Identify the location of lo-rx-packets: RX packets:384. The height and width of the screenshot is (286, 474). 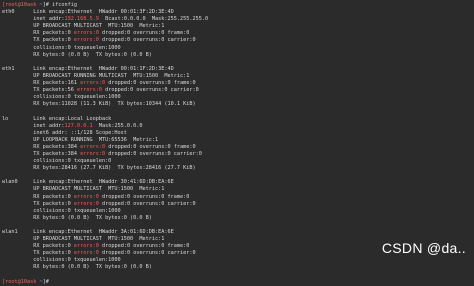
(41, 146).